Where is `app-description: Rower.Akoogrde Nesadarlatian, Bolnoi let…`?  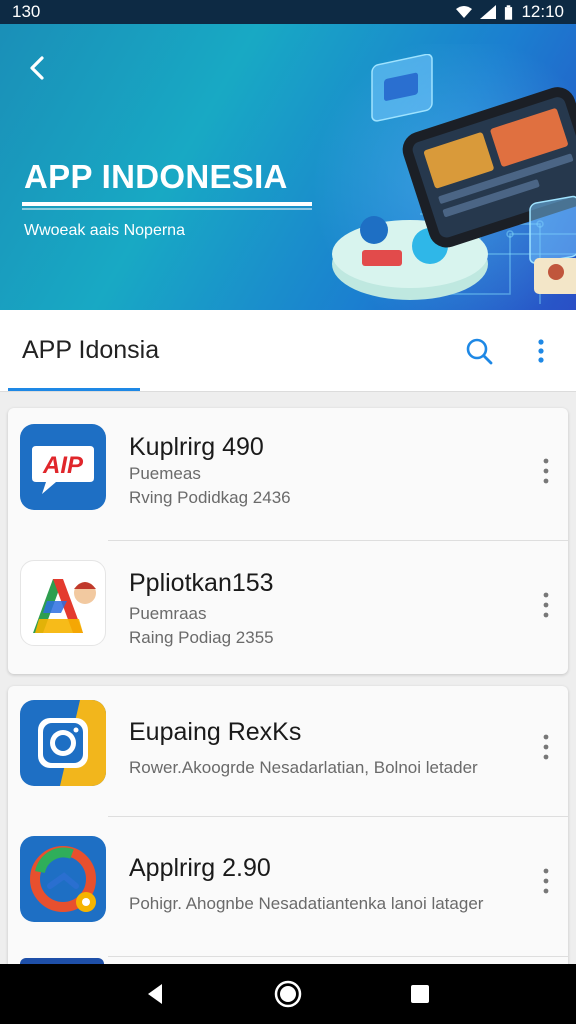 app-description: Rower.Akoogrde Nesadarlatian, Bolnoi let… is located at coordinates (303, 767).